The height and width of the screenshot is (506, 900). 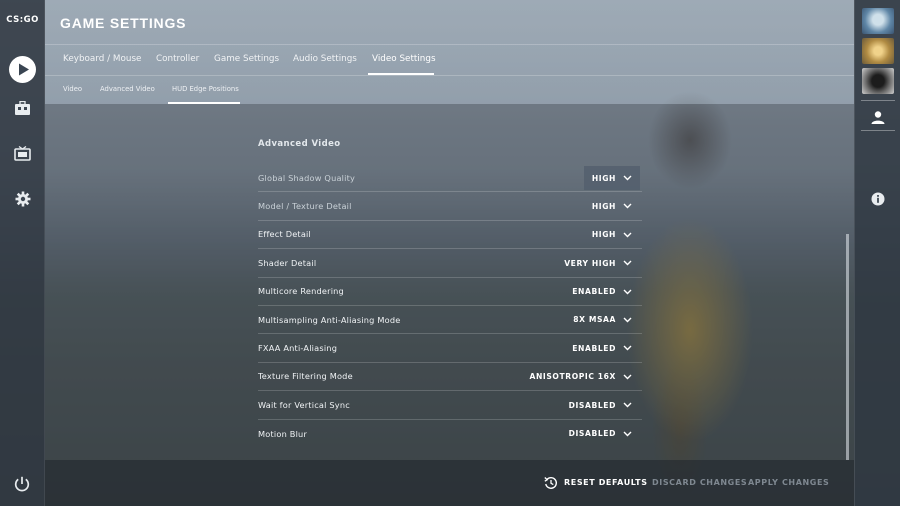 I want to click on setting-label: FXAA Anti-Aliasing, so click(x=298, y=348).